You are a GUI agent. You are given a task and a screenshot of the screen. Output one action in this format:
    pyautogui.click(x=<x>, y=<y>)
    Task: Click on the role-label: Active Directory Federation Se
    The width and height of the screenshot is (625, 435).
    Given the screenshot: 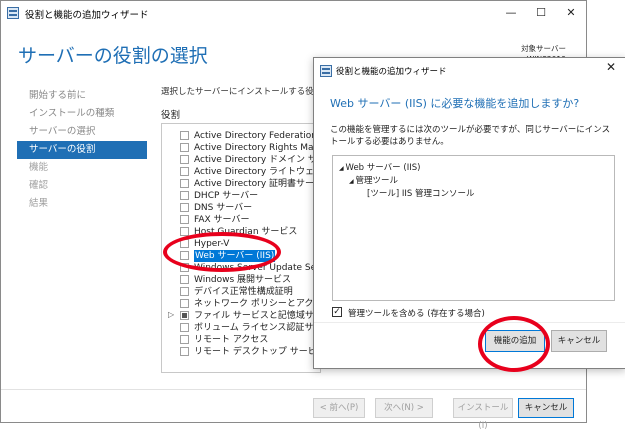 What is the action you would take?
    pyautogui.click(x=257, y=136)
    